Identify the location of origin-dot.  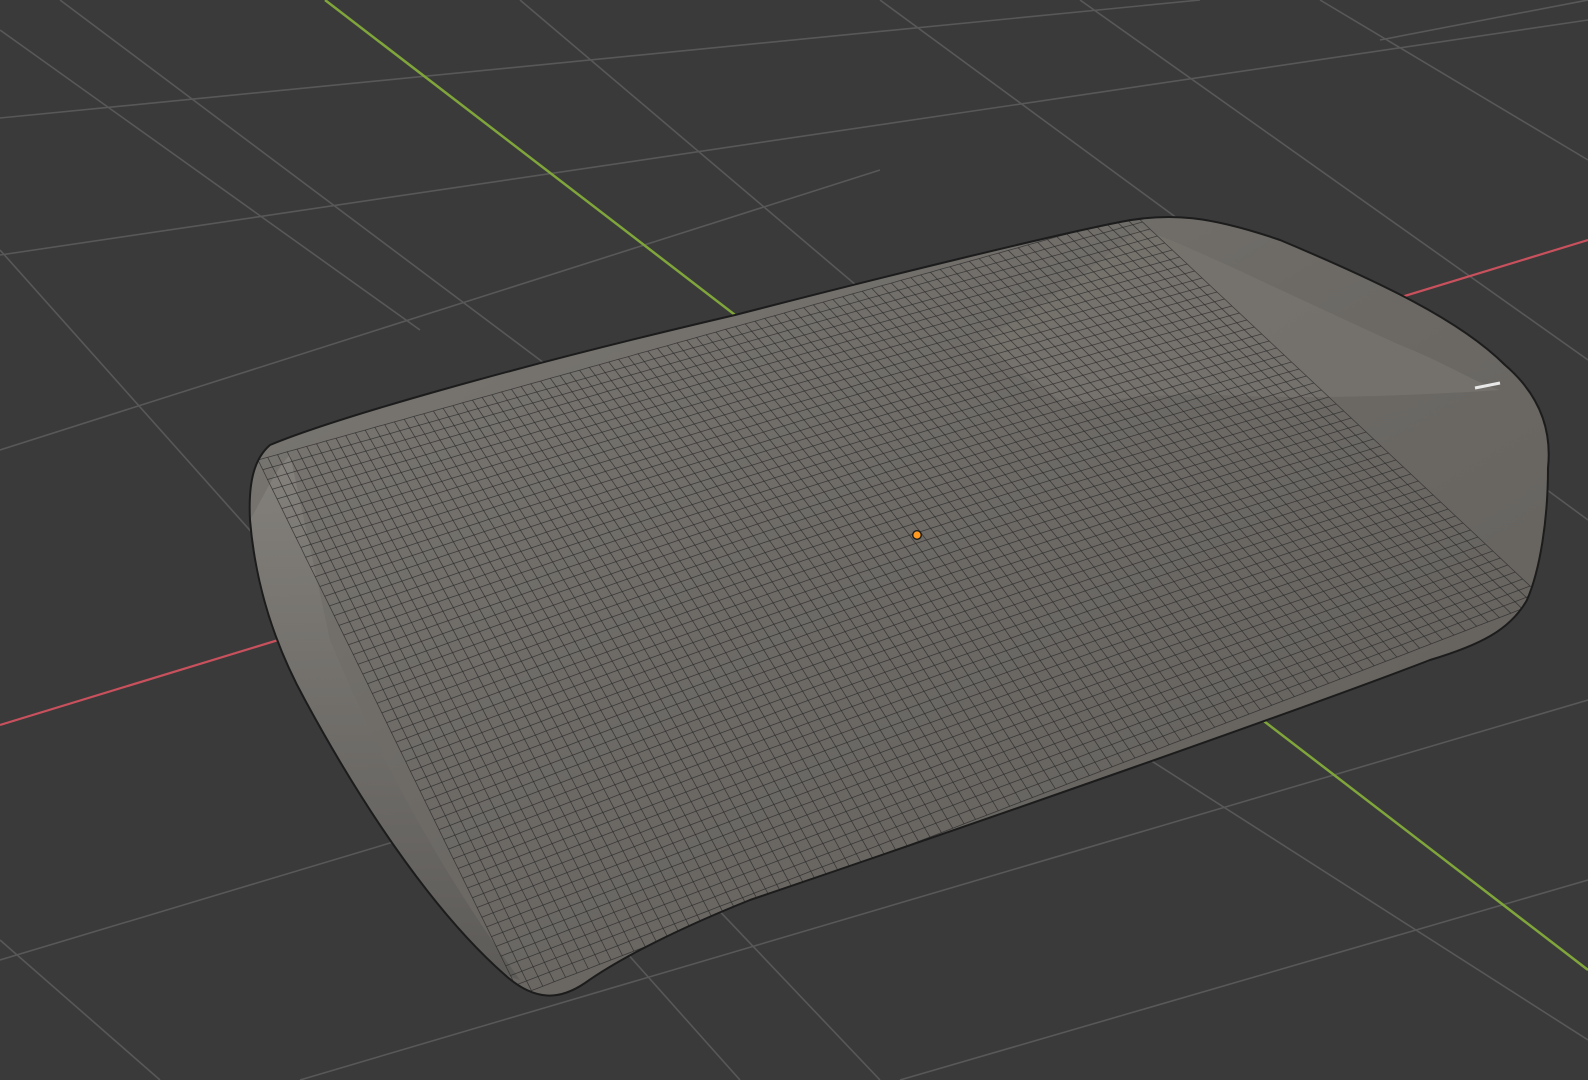
(917, 535).